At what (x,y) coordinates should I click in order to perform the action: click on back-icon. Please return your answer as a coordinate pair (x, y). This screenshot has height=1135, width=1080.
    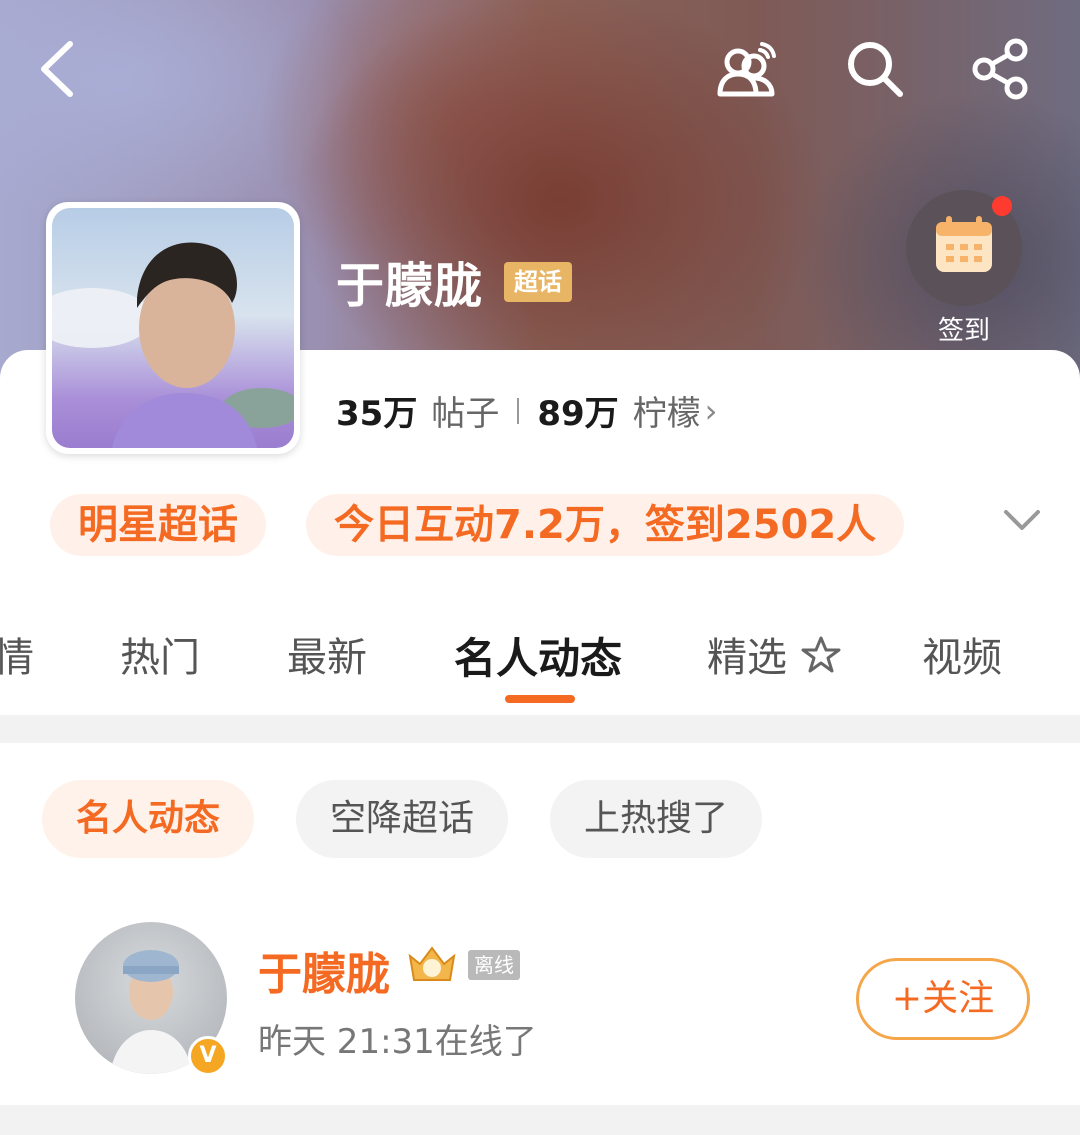
    Looking at the image, I should click on (57, 69).